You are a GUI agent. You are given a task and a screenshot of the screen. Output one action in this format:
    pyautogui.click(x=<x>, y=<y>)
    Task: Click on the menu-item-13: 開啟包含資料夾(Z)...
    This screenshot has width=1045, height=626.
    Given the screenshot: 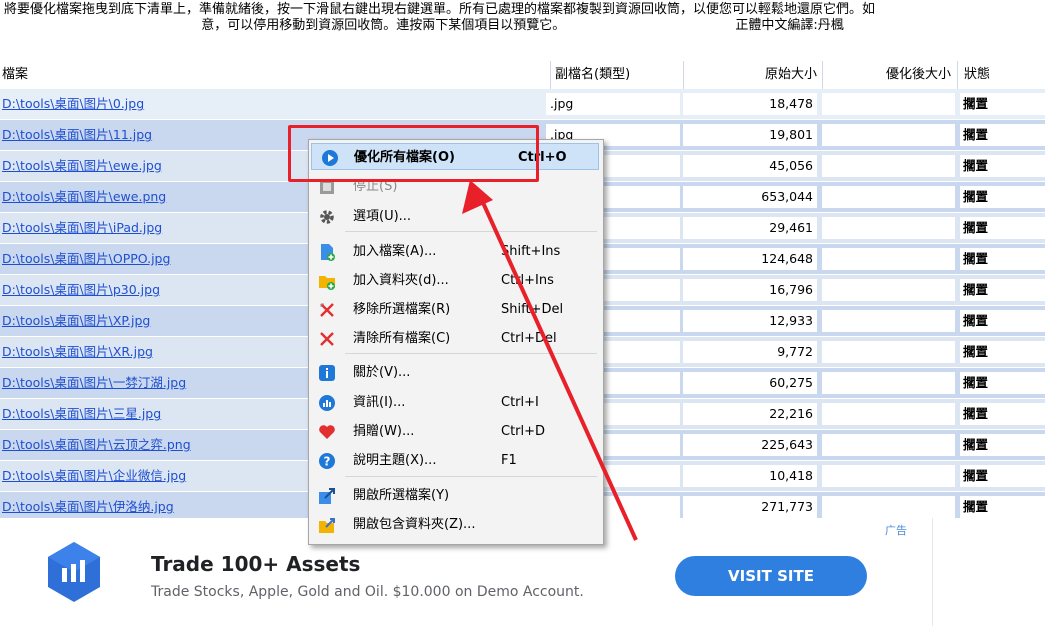 What is the action you would take?
    pyautogui.click(x=456, y=524)
    